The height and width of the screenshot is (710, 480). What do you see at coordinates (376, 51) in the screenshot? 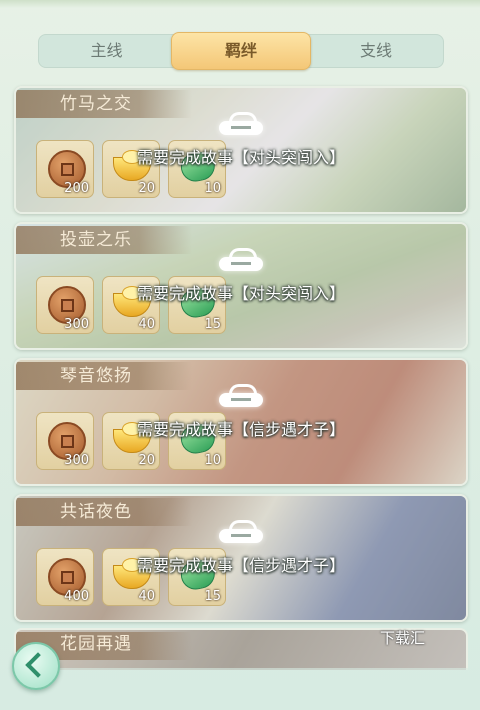
I see `tab-side: 支线` at bounding box center [376, 51].